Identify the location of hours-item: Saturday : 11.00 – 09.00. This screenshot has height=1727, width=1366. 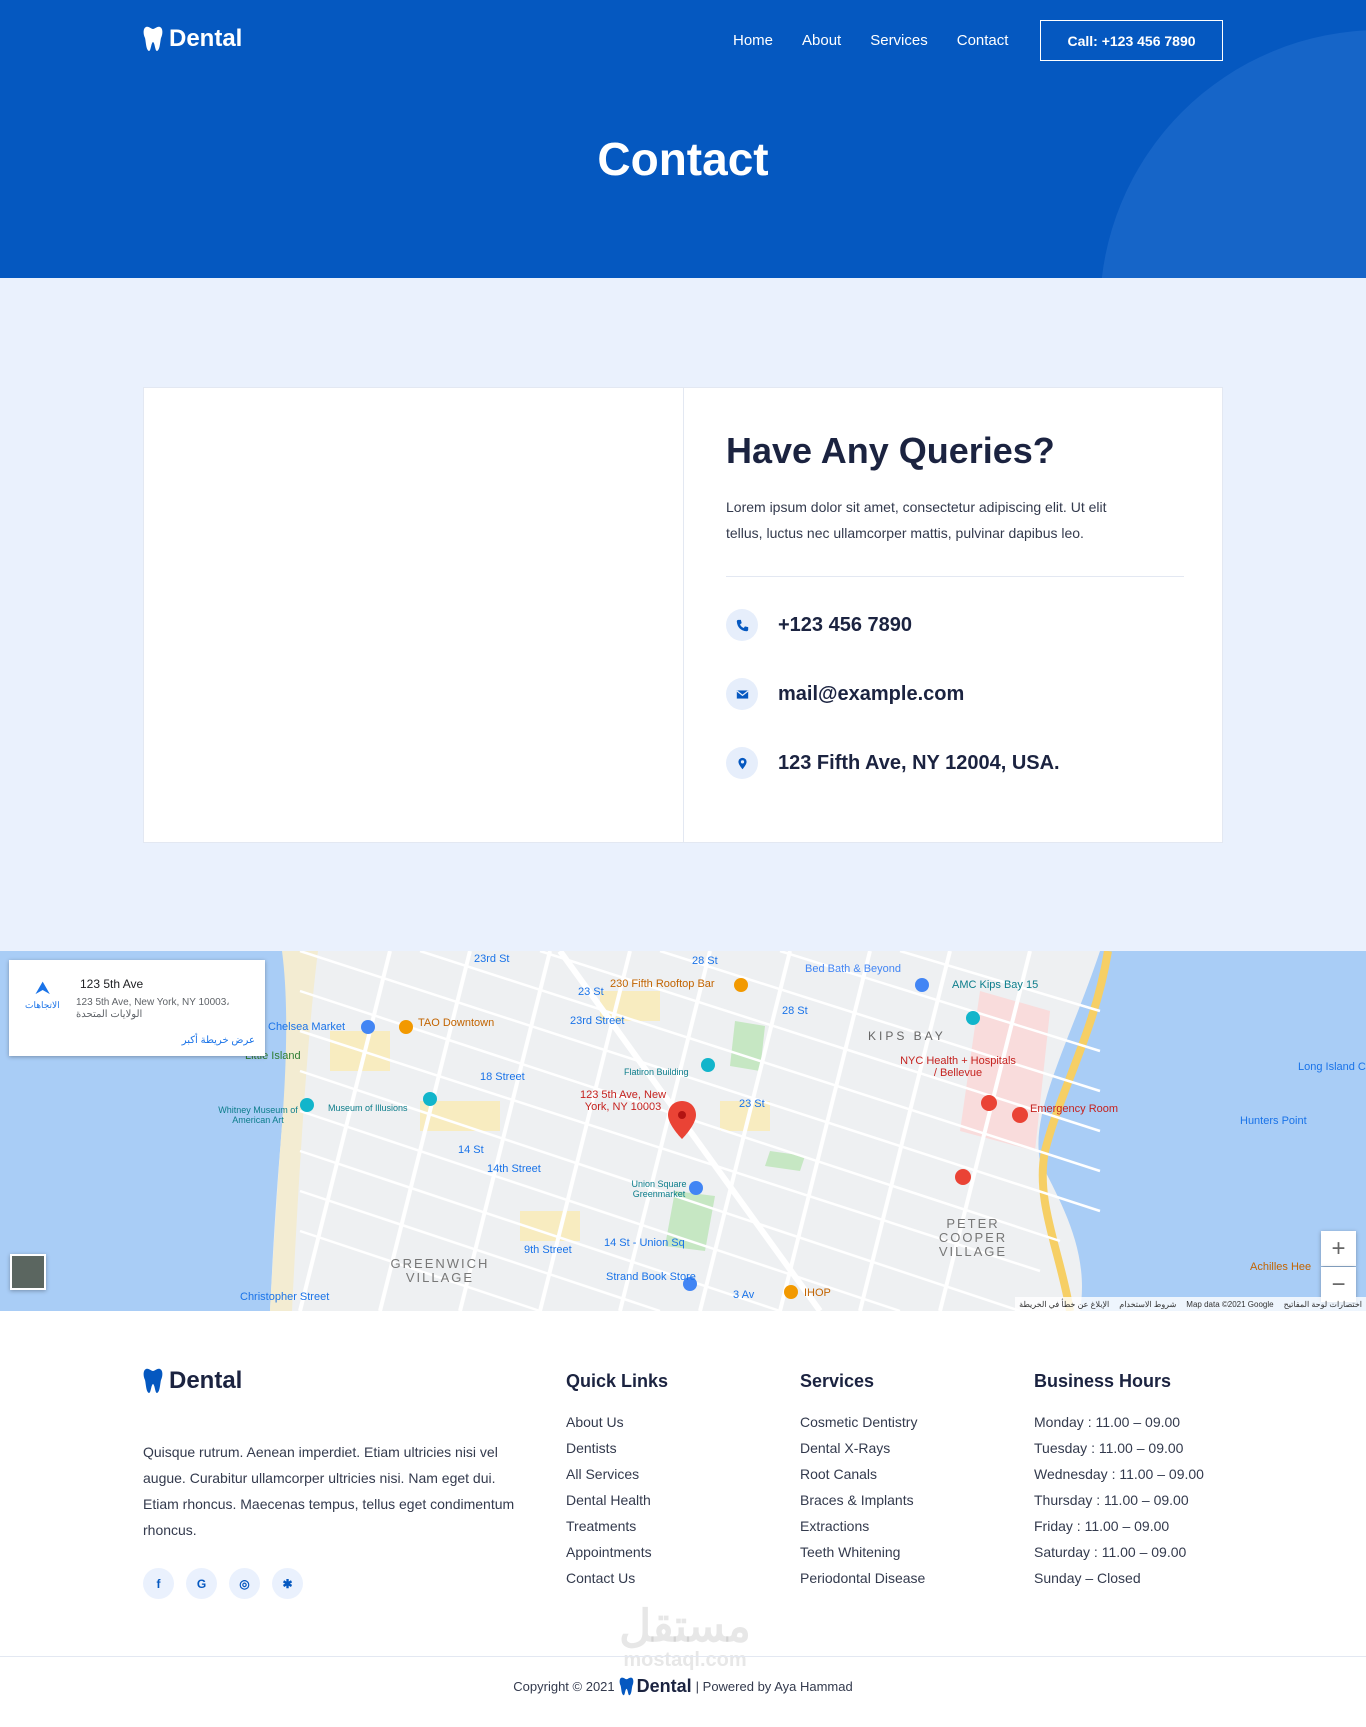
(1110, 1552).